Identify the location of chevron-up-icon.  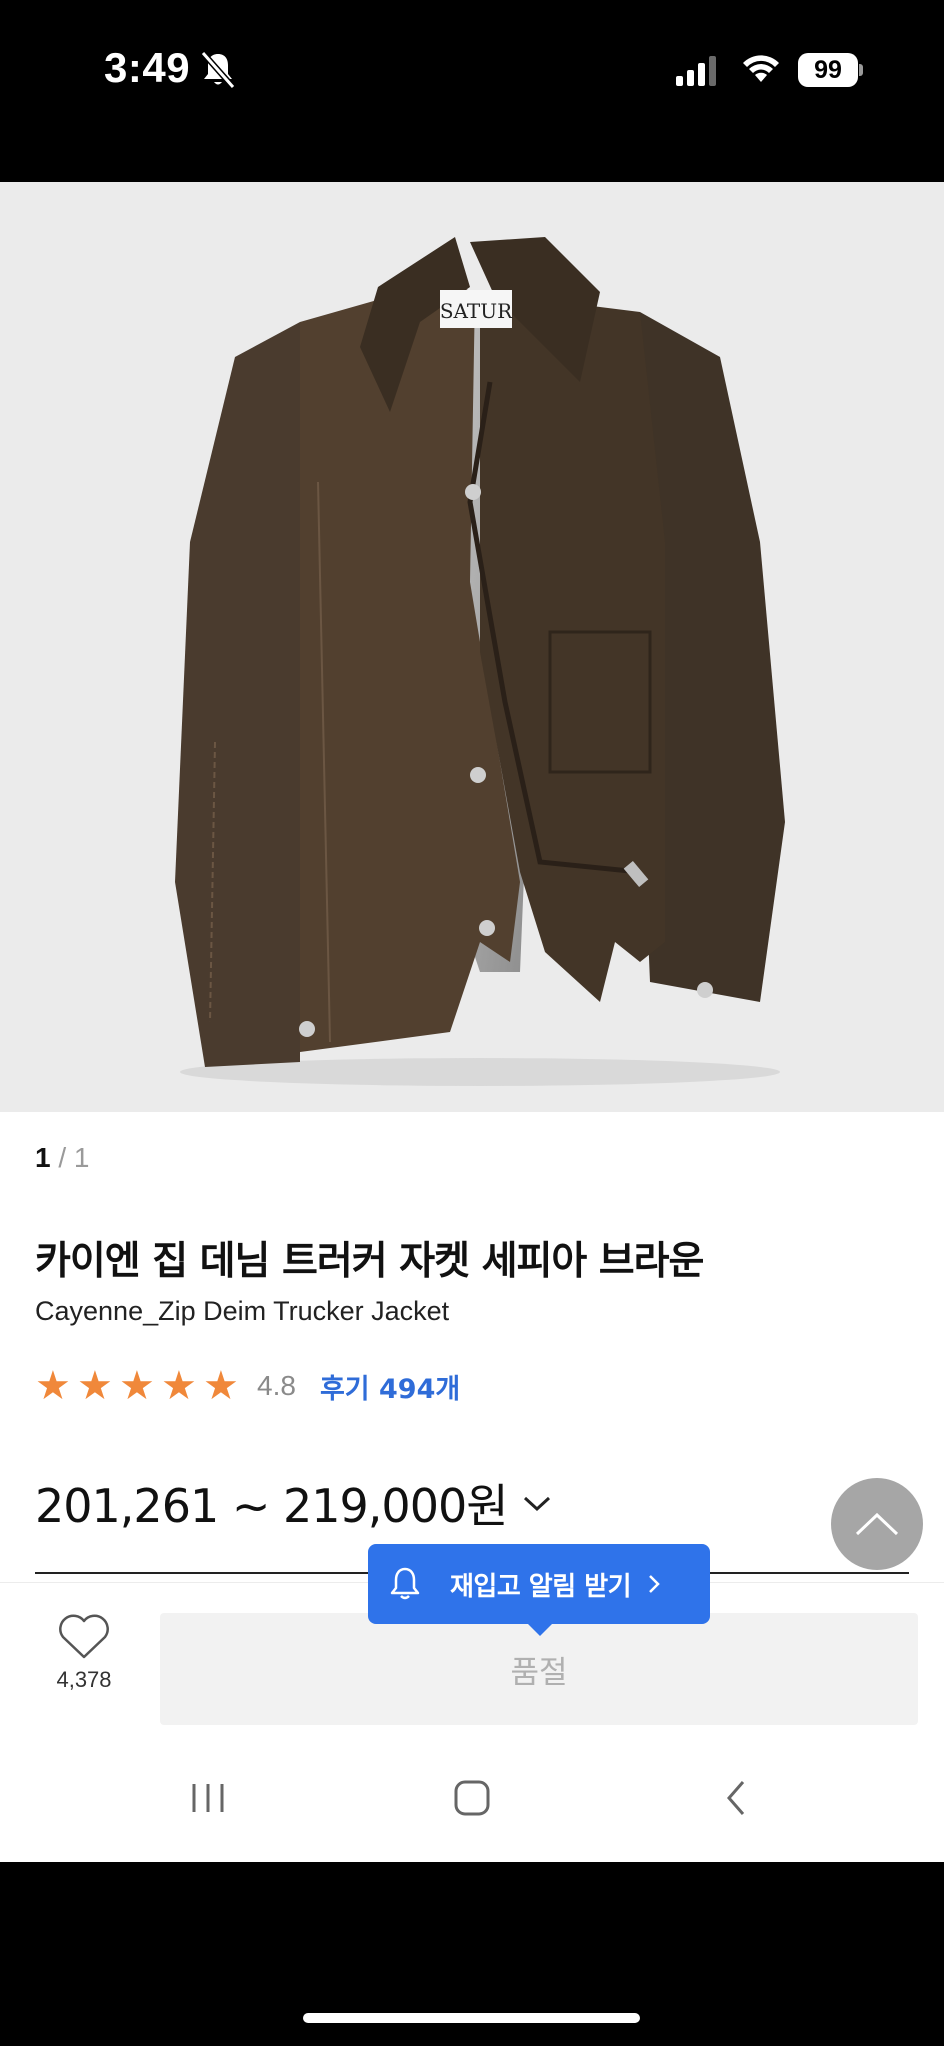
(877, 1524).